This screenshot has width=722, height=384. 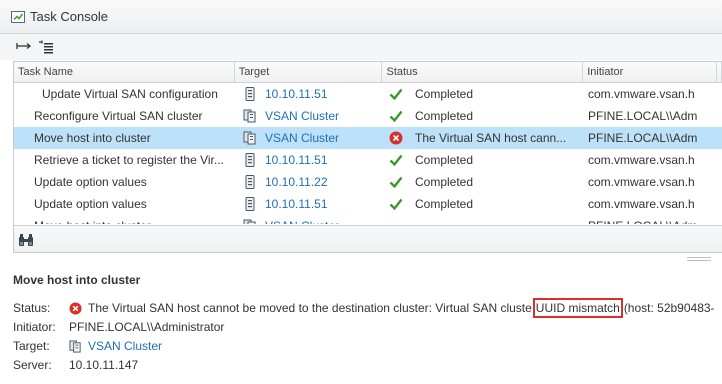 I want to click on column-header-initiator: Initiator, so click(x=650, y=72).